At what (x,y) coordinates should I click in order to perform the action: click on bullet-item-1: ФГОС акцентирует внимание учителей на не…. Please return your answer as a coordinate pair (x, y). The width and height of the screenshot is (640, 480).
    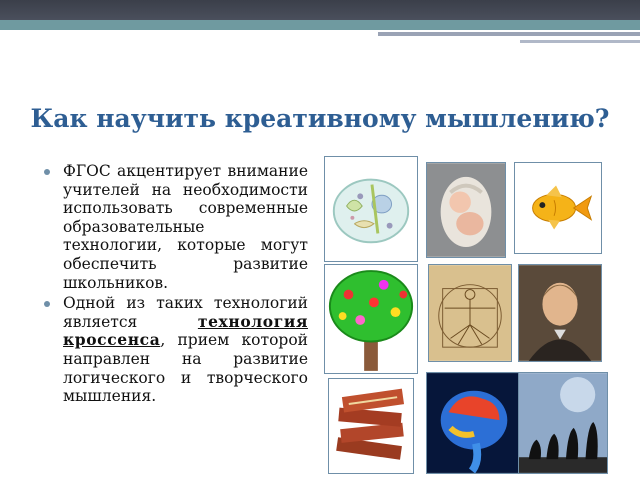
    Looking at the image, I should click on (176, 227).